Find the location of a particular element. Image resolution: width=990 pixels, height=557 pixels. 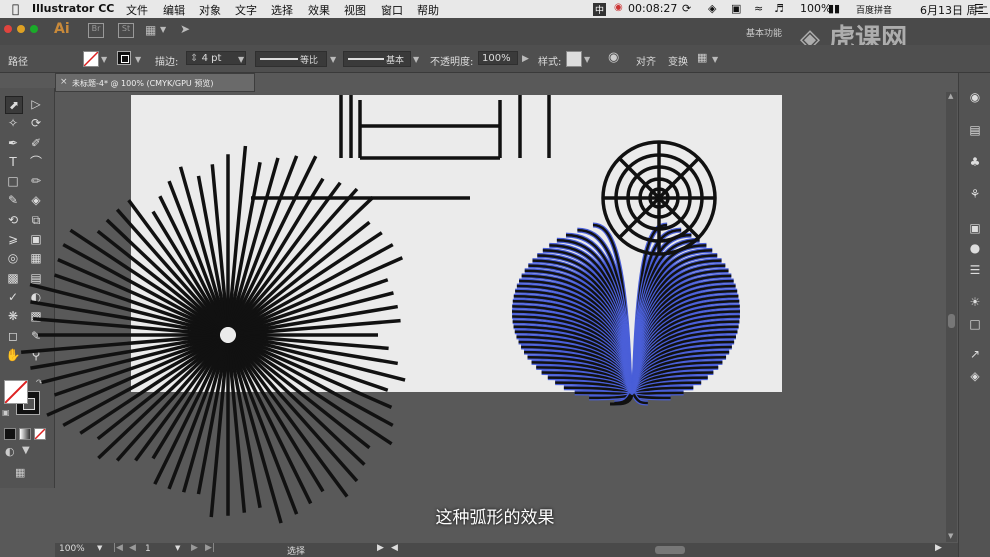

graph-tool: ▩ is located at coordinates (36, 316).